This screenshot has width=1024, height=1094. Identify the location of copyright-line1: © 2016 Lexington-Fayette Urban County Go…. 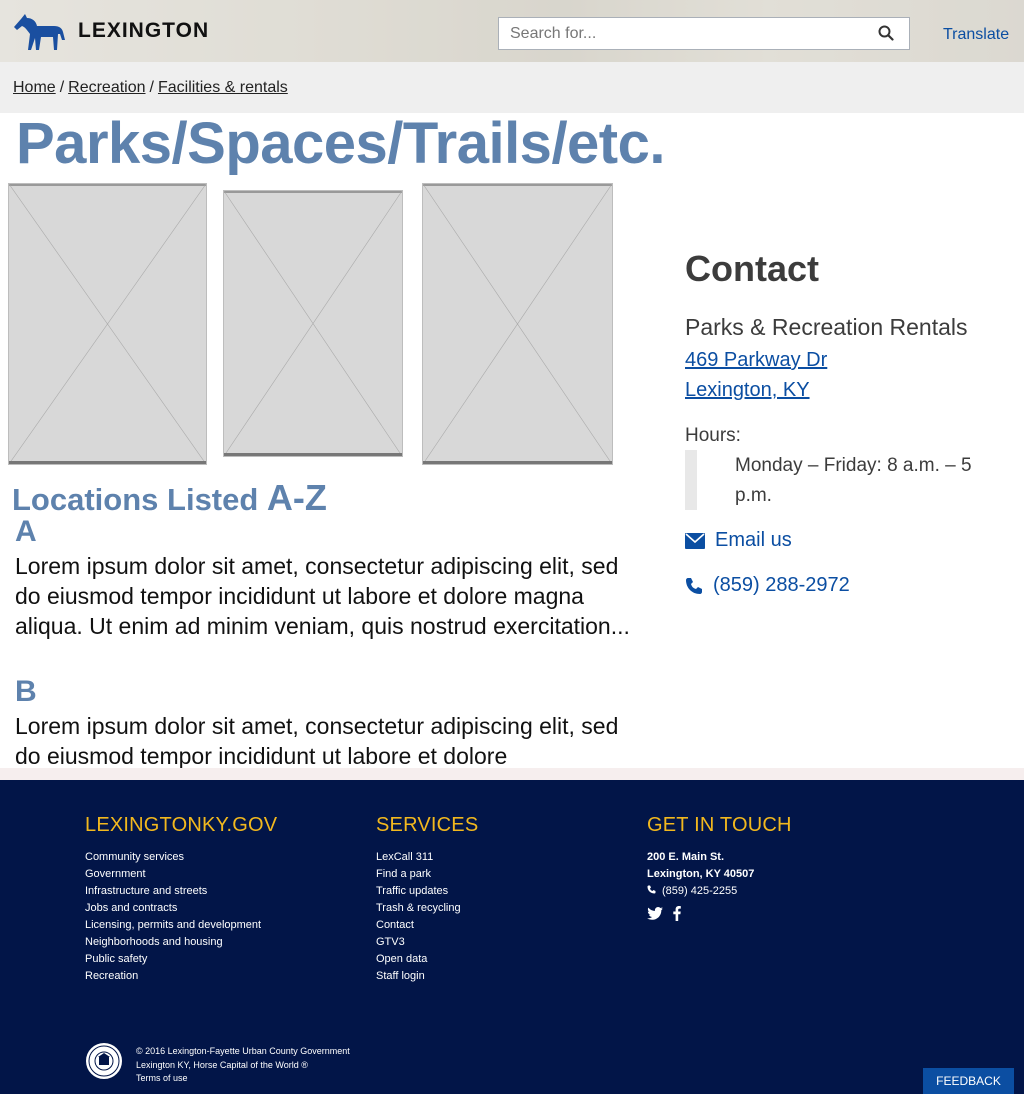
(243, 1051).